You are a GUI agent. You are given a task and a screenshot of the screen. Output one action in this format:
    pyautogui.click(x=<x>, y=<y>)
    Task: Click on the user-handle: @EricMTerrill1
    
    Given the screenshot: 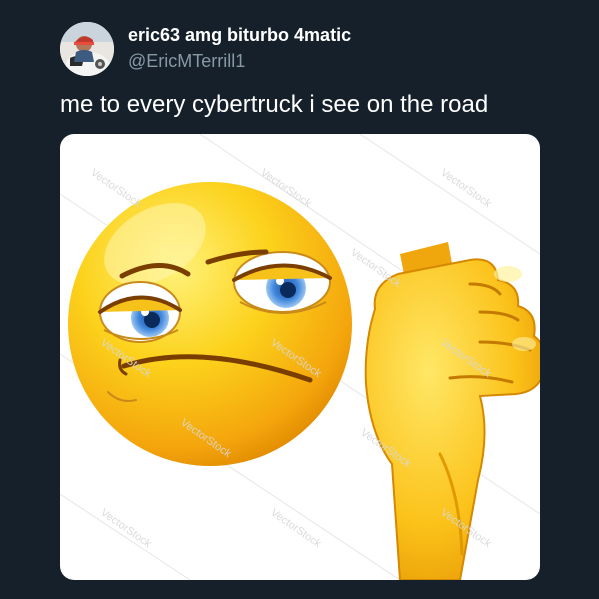 What is the action you would take?
    pyautogui.click(x=186, y=61)
    